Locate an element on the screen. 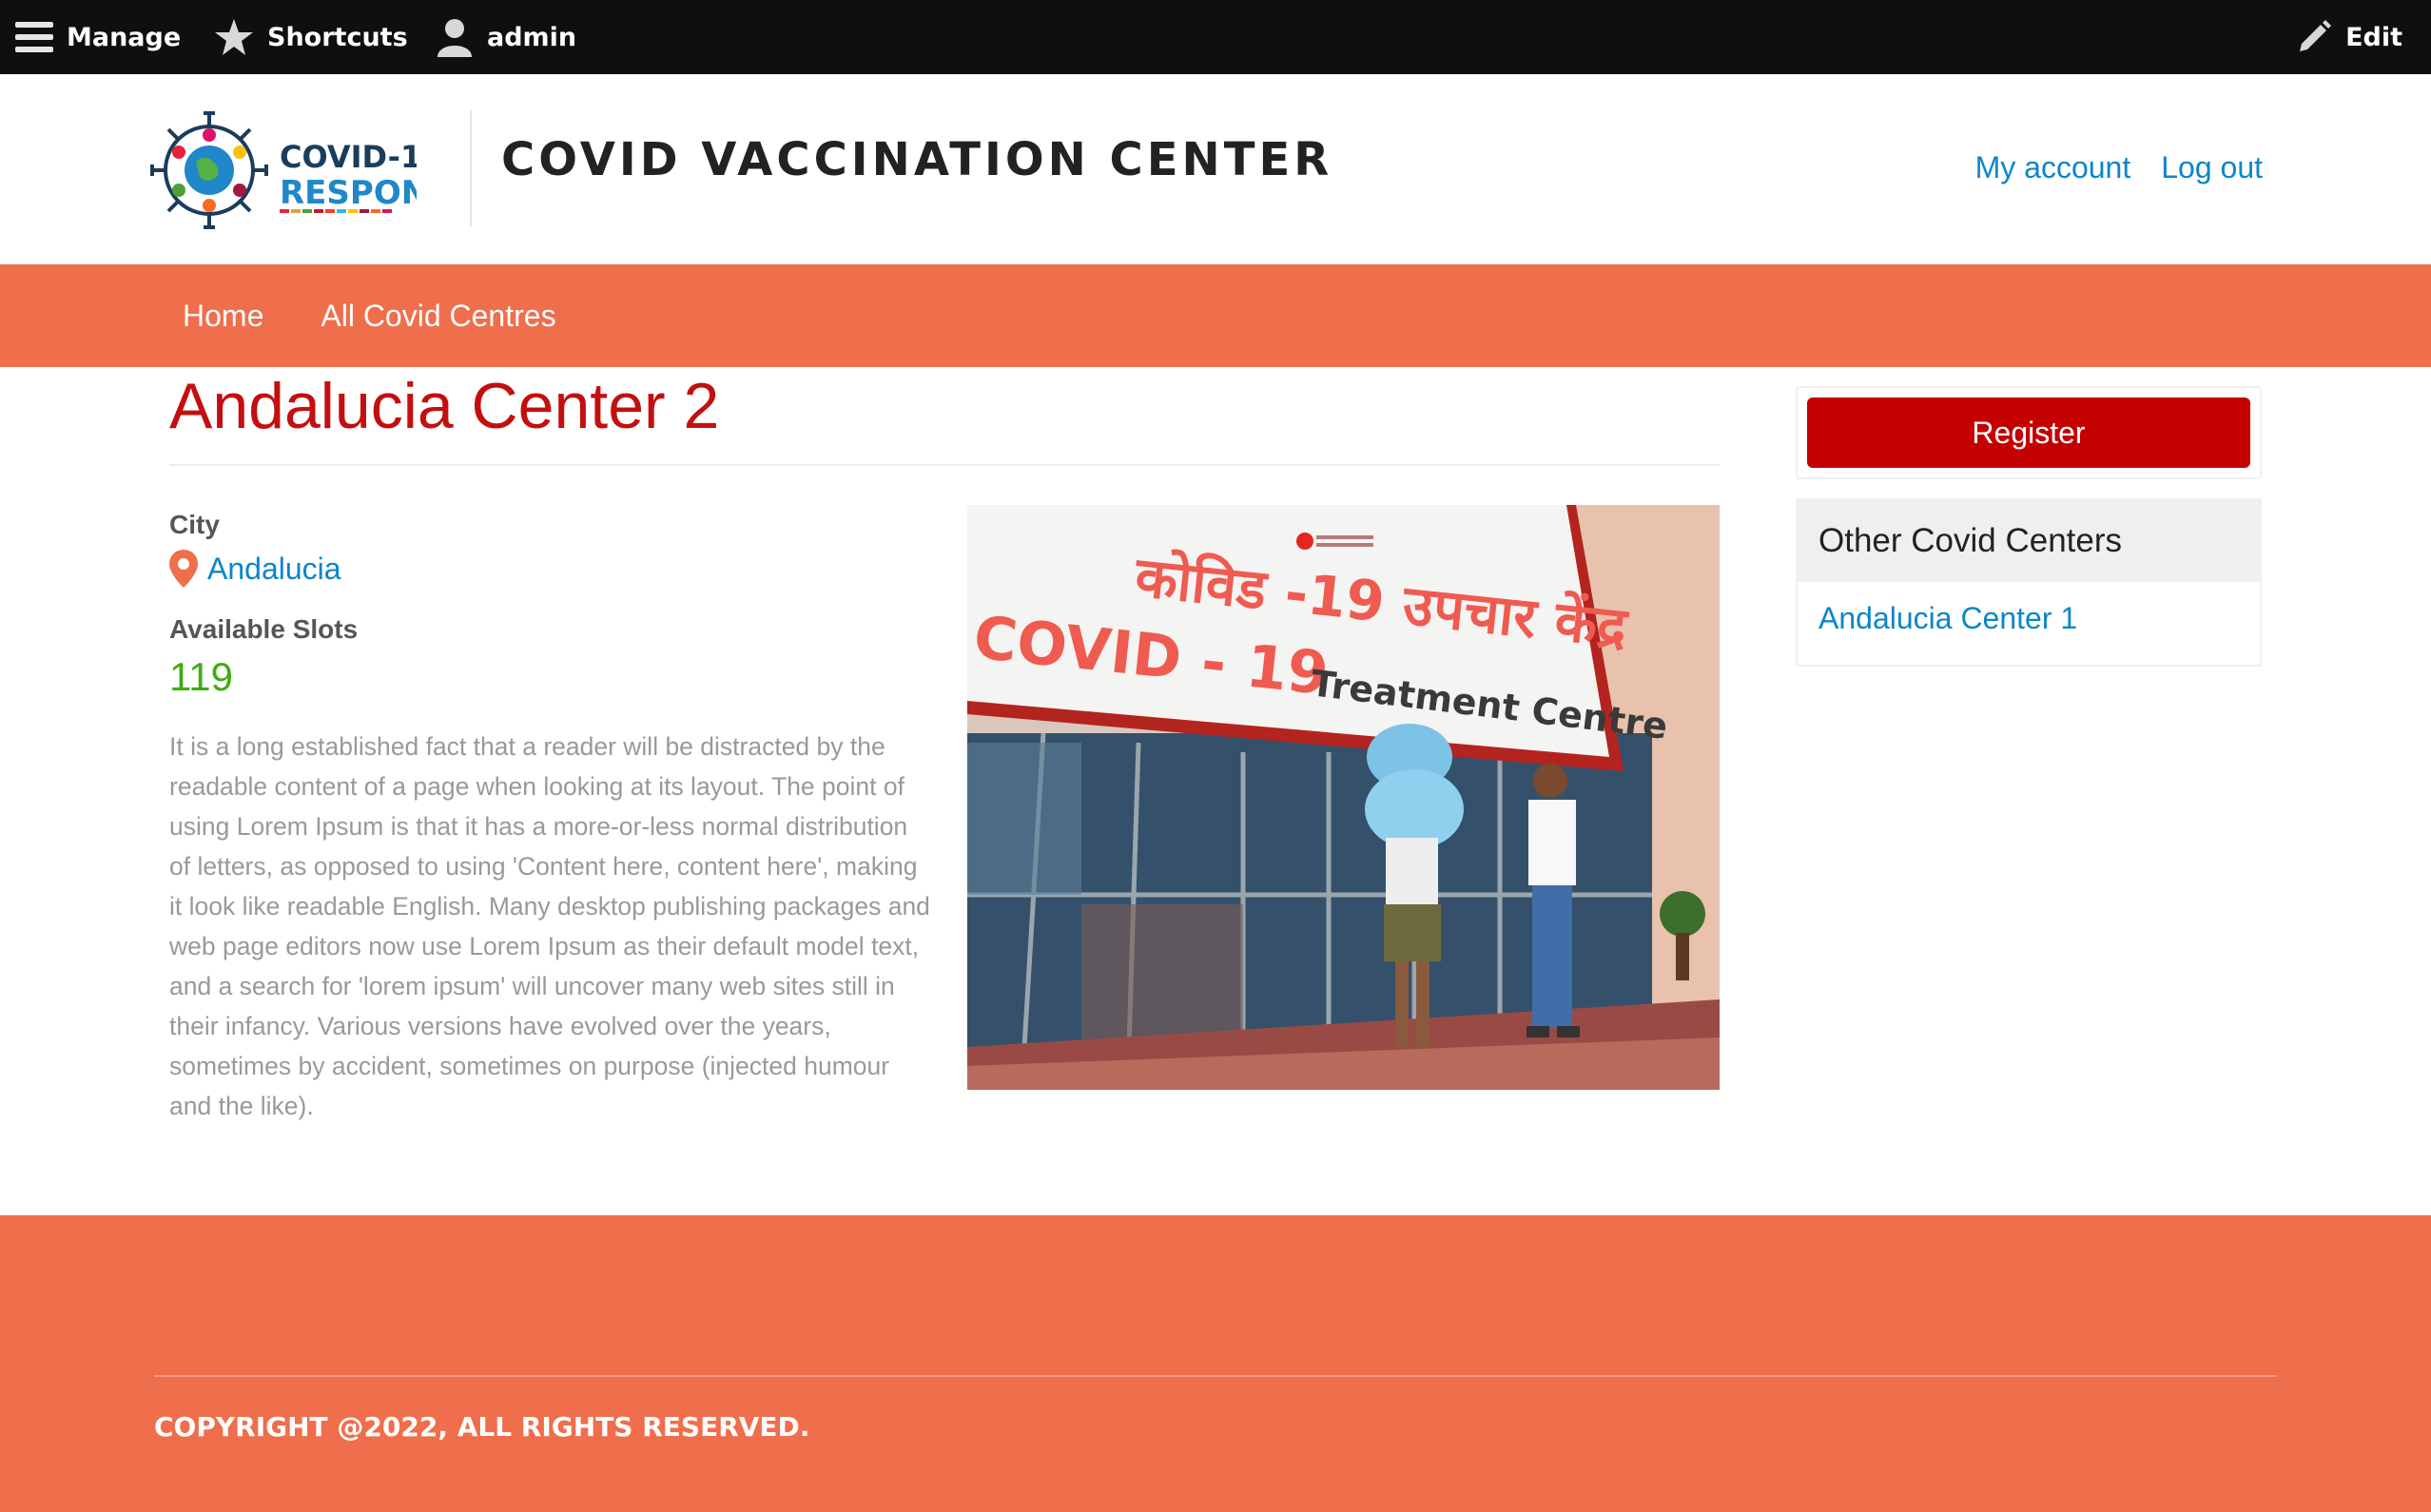 Image resolution: width=2431 pixels, height=1512 pixels. covid-response-logo: COVID-19 RESPONSE is located at coordinates (312, 170).